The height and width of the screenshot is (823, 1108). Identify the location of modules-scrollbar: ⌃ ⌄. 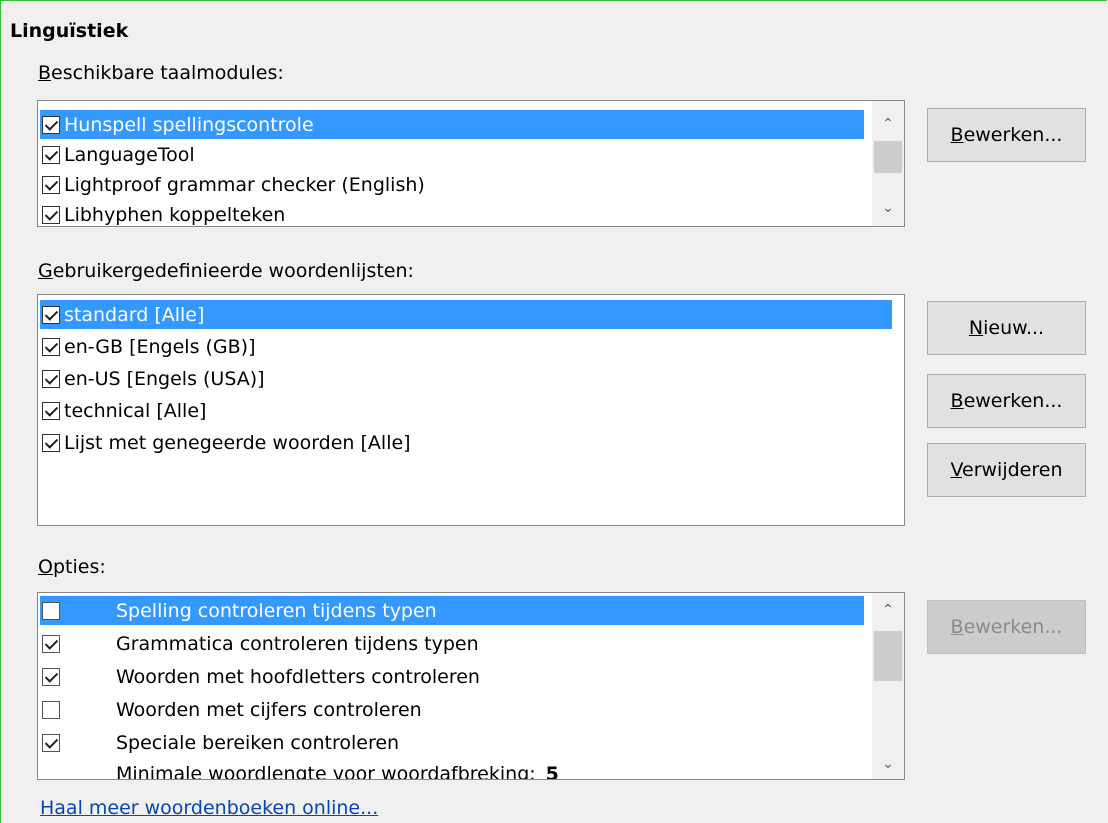
(888, 163).